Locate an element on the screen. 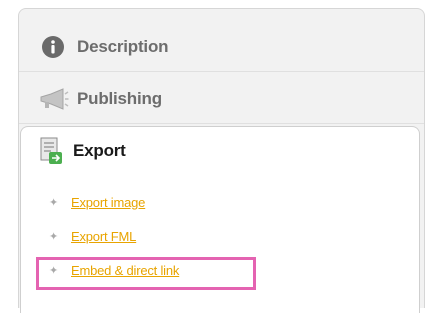 This screenshot has width=439, height=313. tab-description: Description is located at coordinates (105, 47).